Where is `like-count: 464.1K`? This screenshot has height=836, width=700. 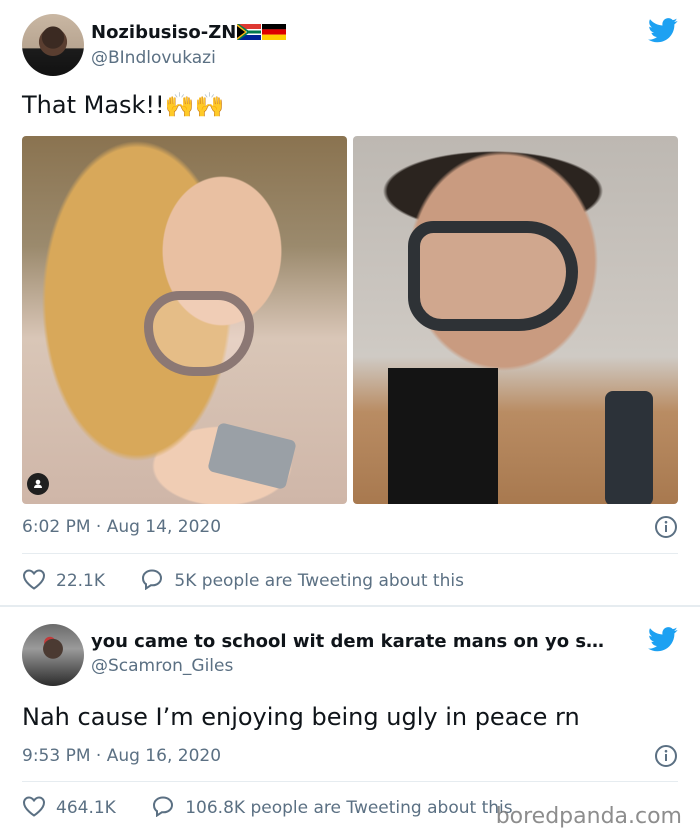 like-count: 464.1K is located at coordinates (86, 808).